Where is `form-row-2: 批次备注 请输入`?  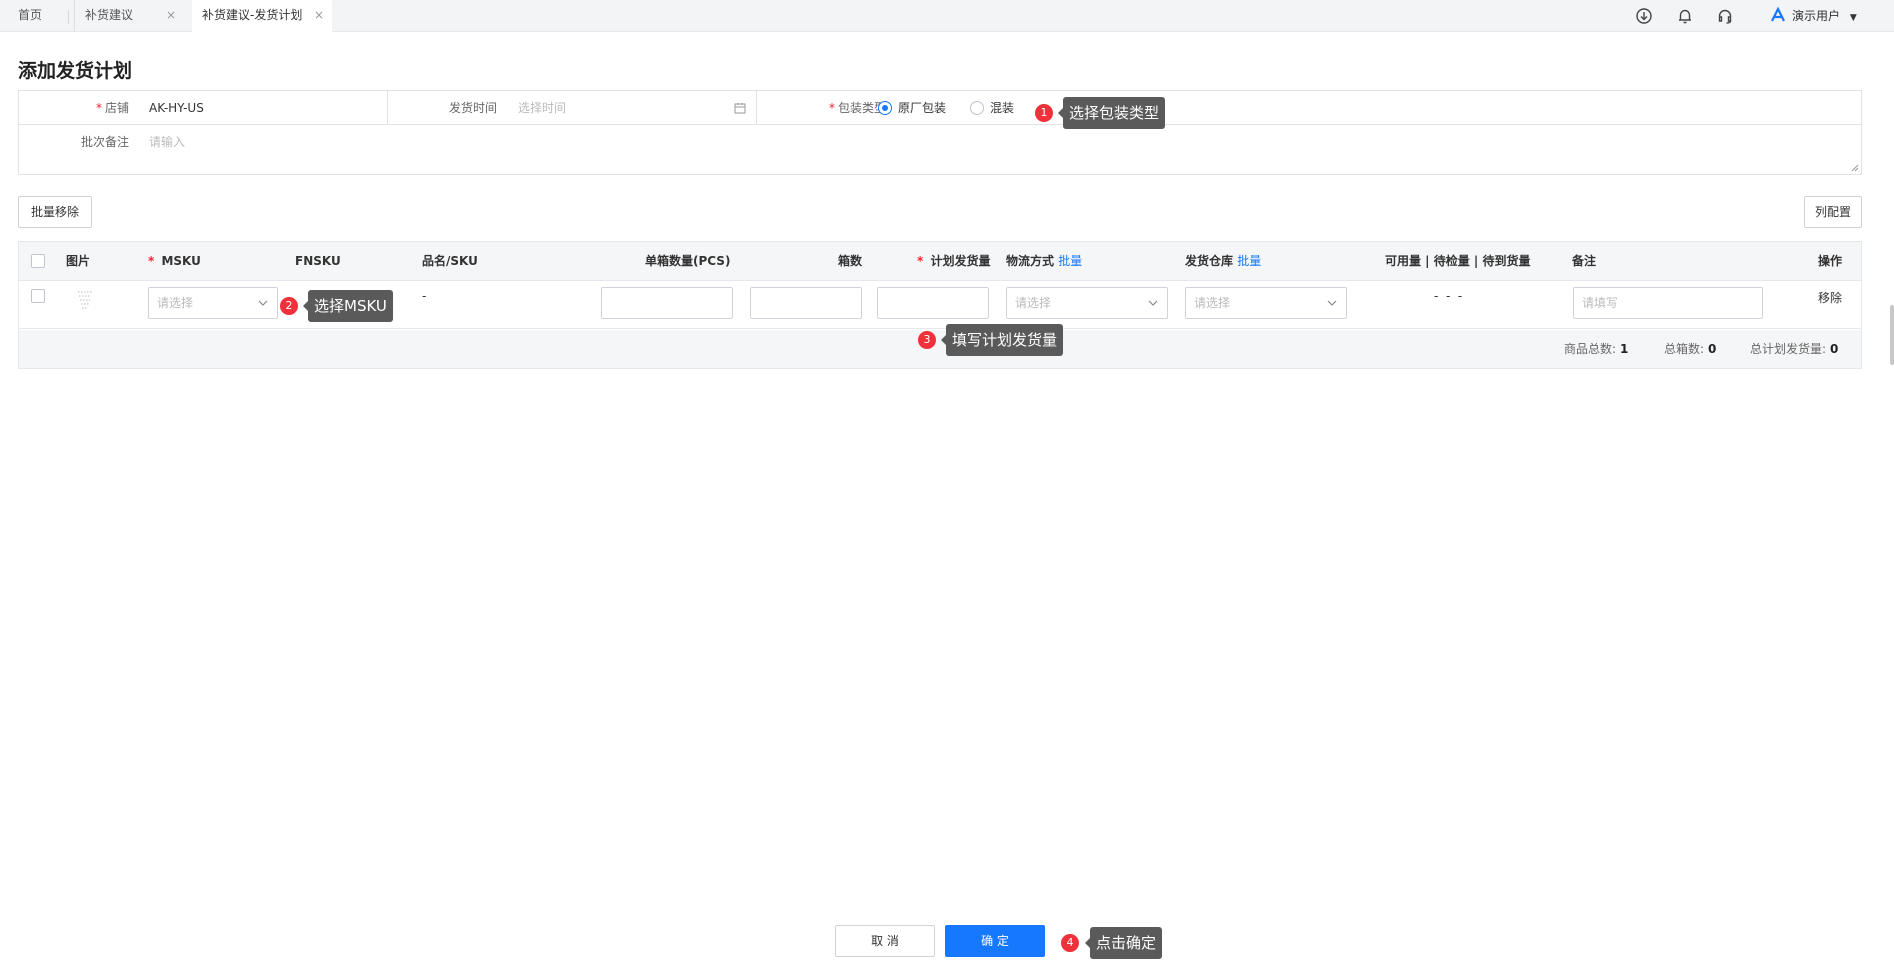
form-row-2: 批次备注 请输入 is located at coordinates (940, 149).